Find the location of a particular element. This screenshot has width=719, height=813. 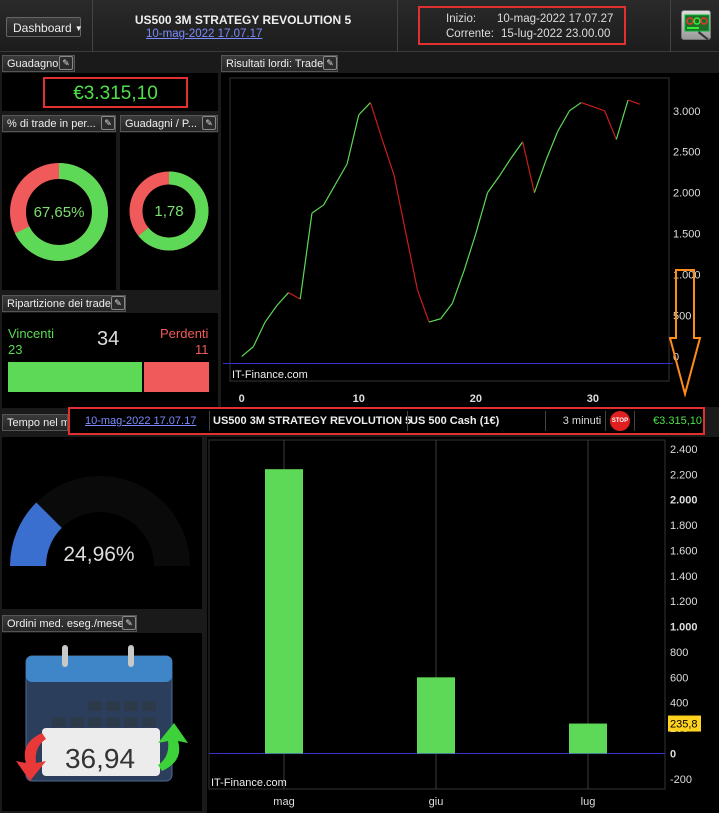

total-trades: 34 is located at coordinates (108, 339).